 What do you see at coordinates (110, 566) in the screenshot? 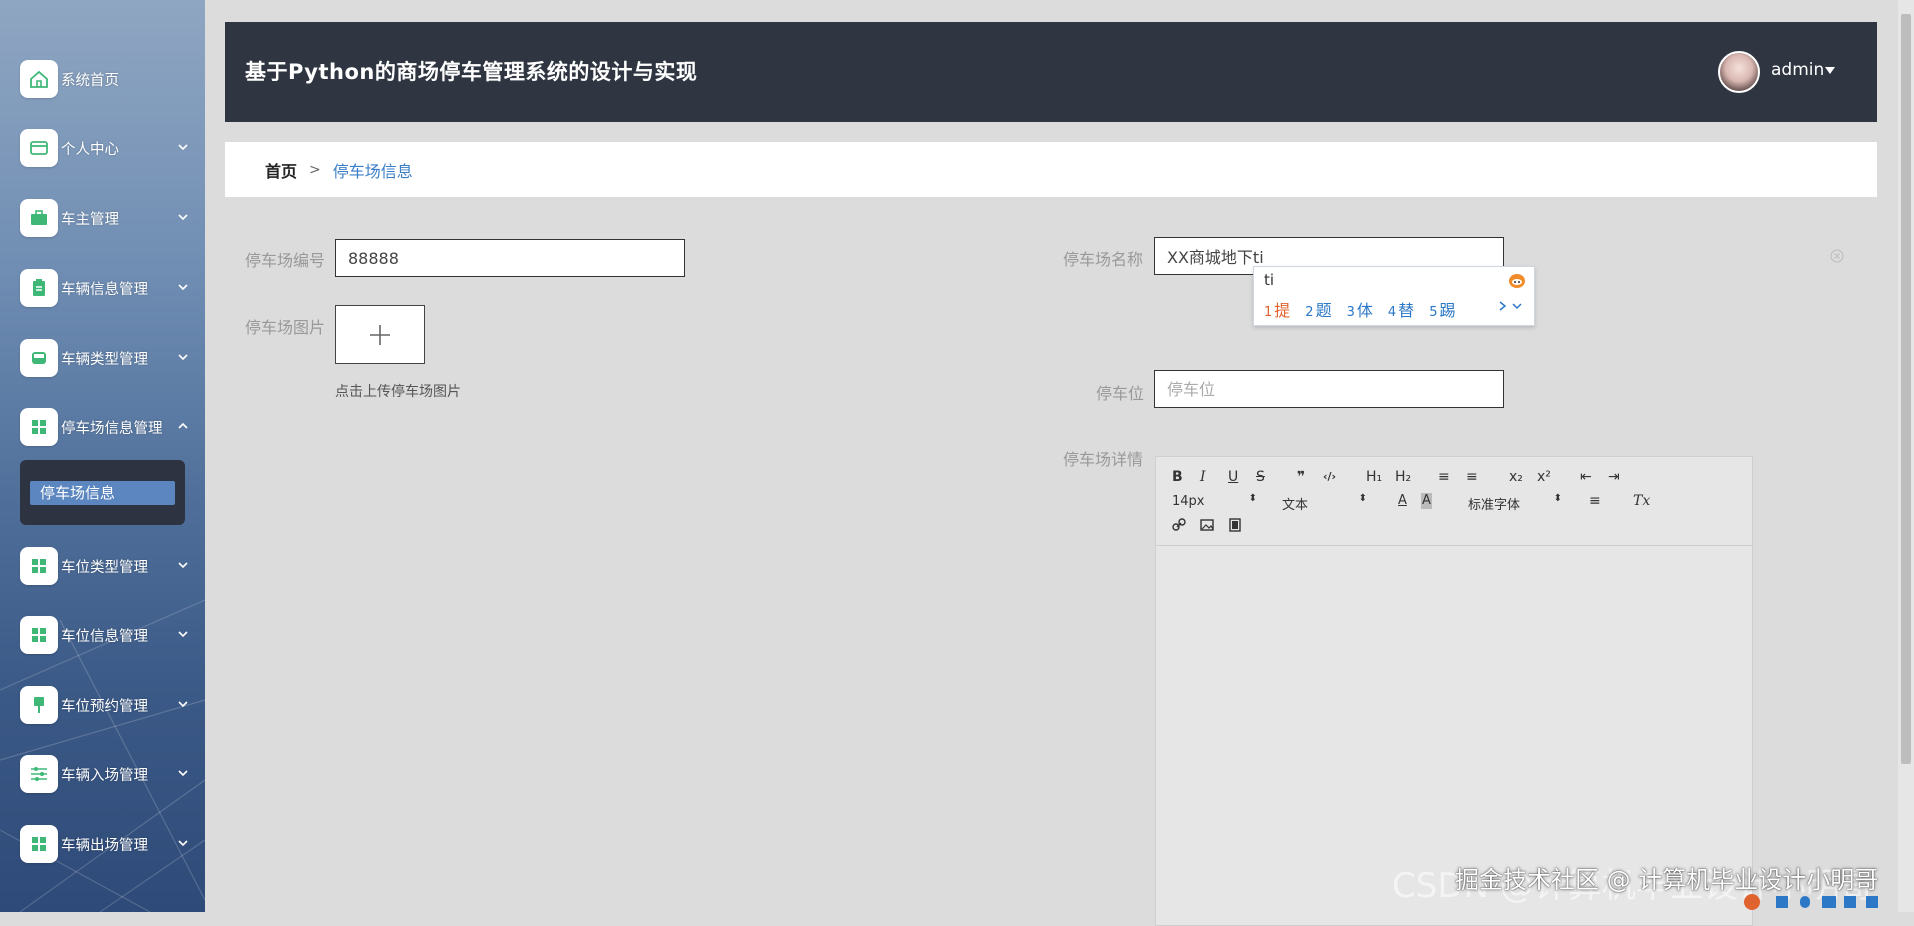
I see `sidebar-item-spot-type: 车位类型管理` at bounding box center [110, 566].